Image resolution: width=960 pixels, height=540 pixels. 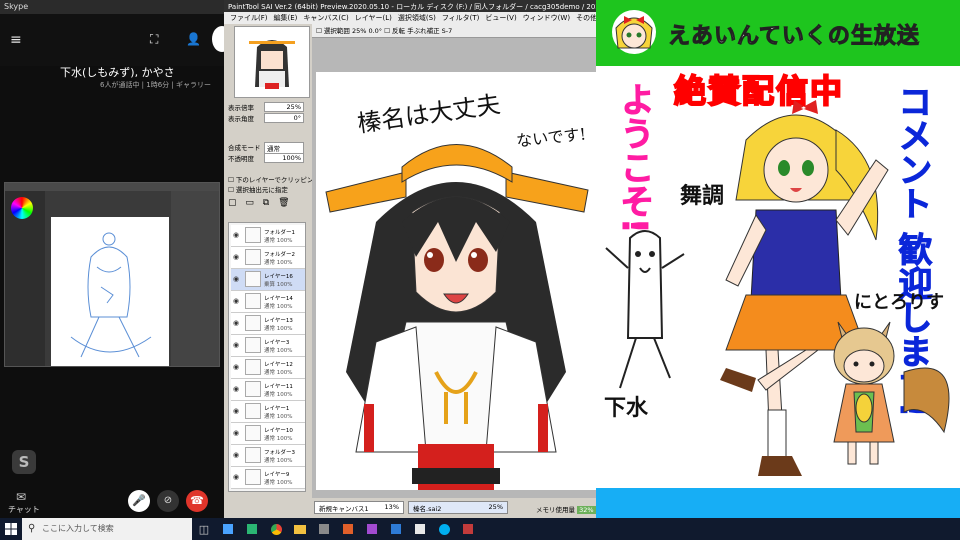 I want to click on canvas-tab-bar: 新規キャンバス1 13% 榛名.sai2 25% メモリ使用量 32%, so click(x=454, y=508).